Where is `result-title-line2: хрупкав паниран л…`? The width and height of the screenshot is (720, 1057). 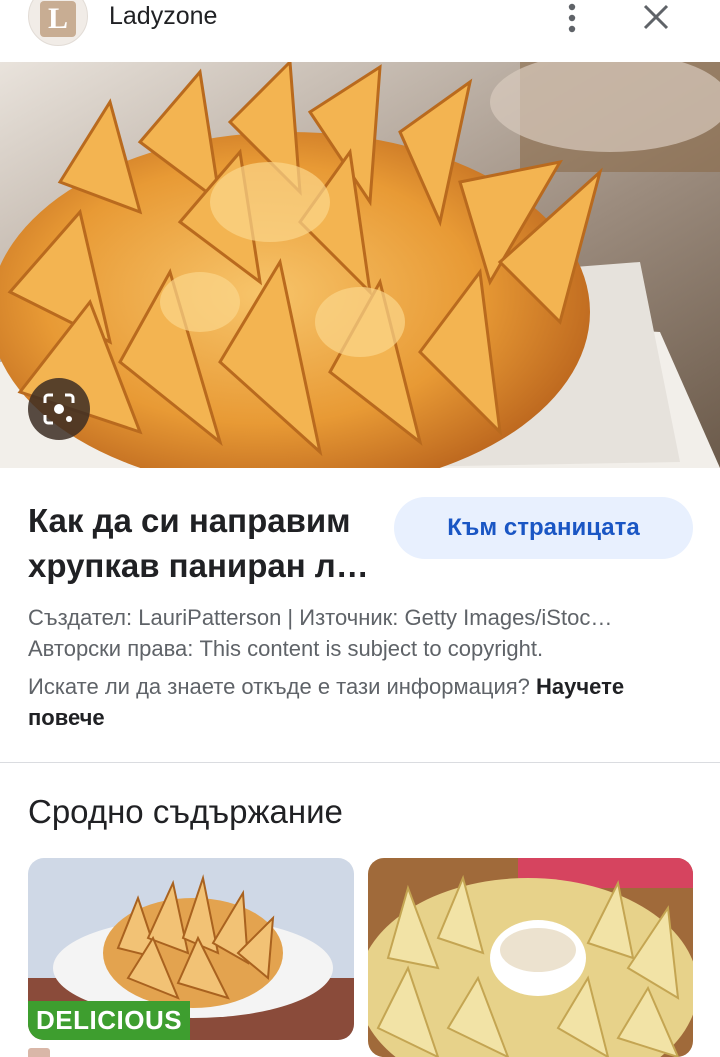 result-title-line2: хрупкав паниран л… is located at coordinates (198, 565).